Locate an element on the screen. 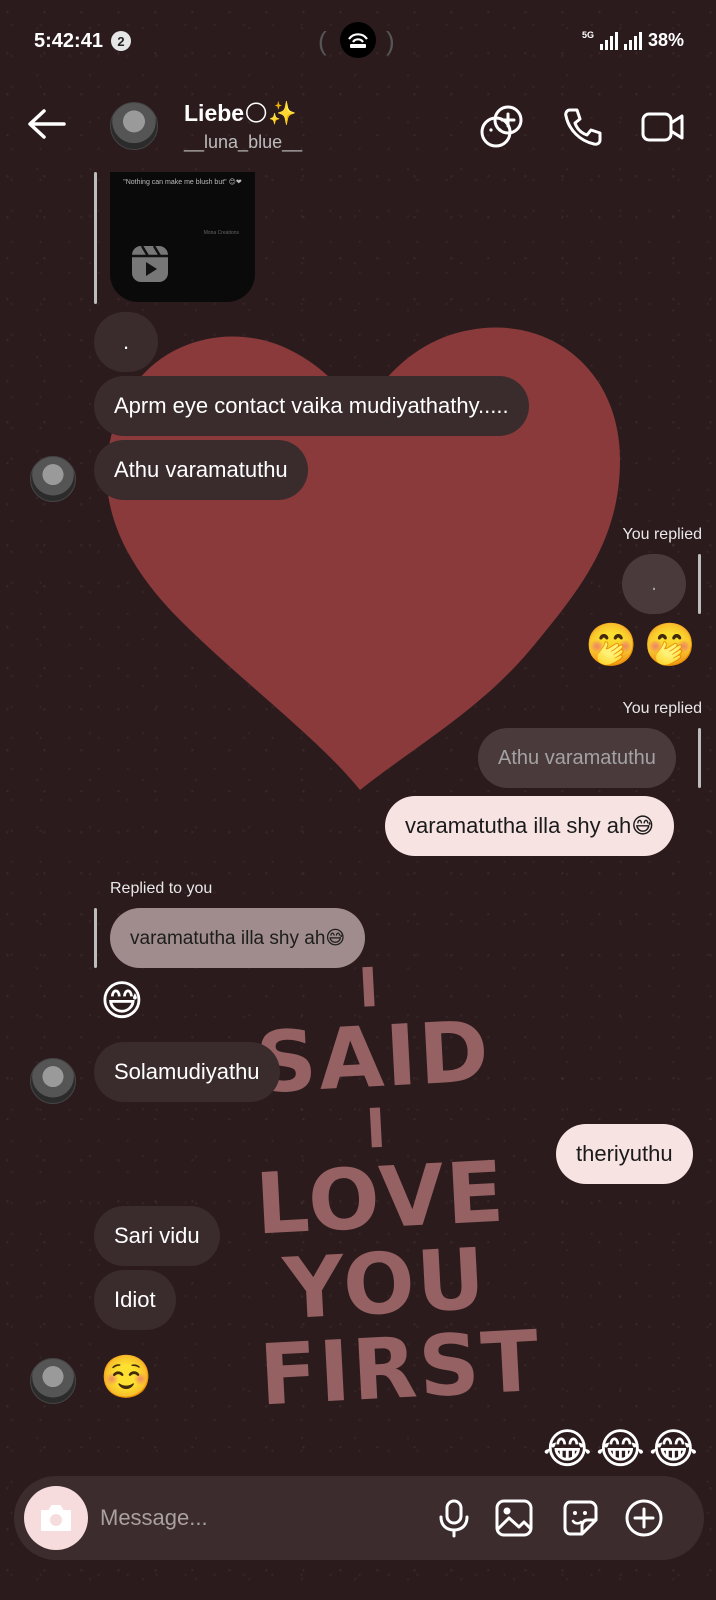 The height and width of the screenshot is (1600, 716). video-call-icon is located at coordinates (663, 127).